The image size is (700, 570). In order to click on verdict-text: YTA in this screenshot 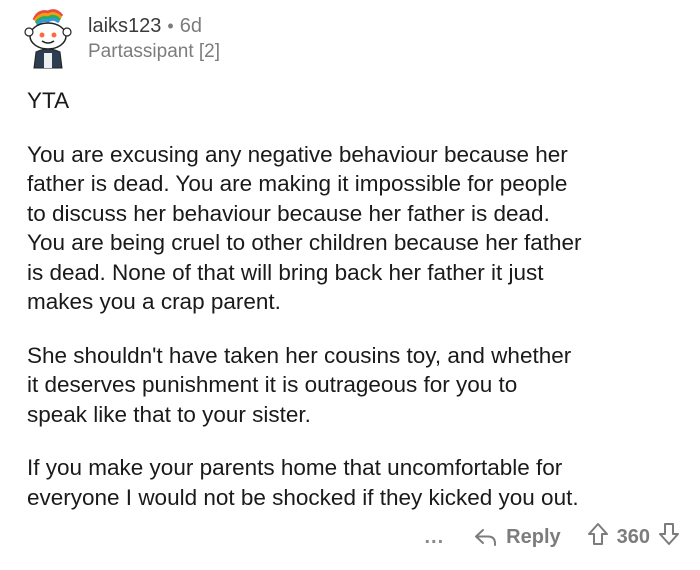, I will do `click(48, 100)`.